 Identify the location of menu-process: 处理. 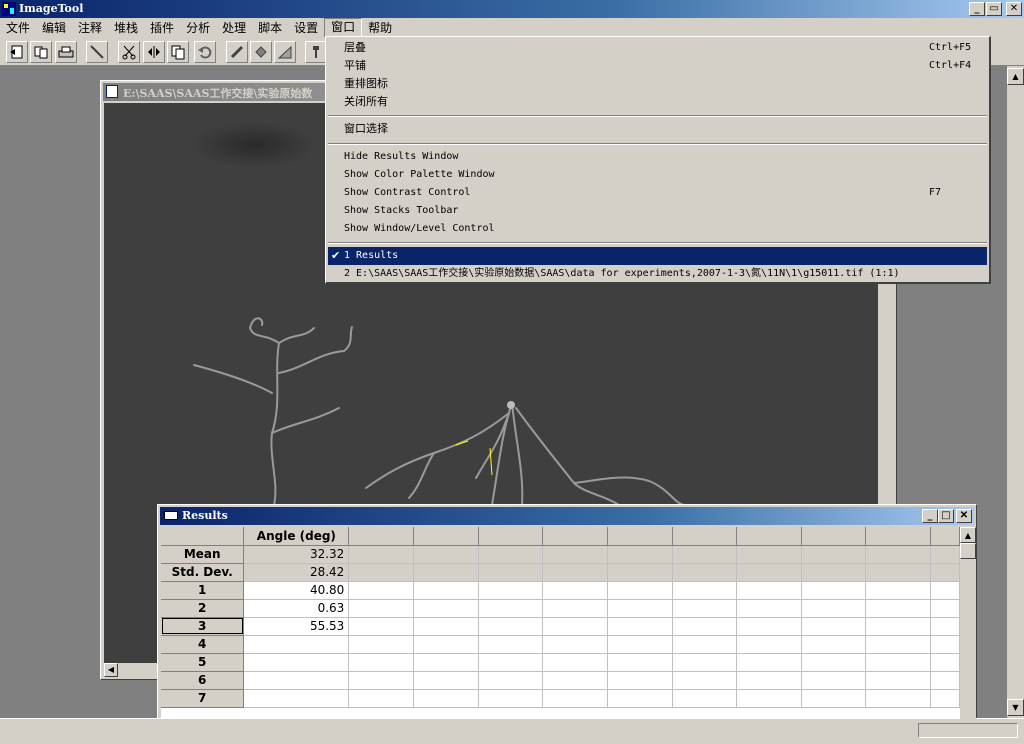
(234, 28).